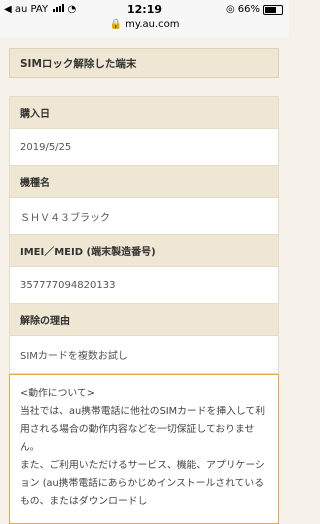 The height and width of the screenshot is (524, 320). I want to click on unlock-reason-label: 解除の理由, so click(144, 320).